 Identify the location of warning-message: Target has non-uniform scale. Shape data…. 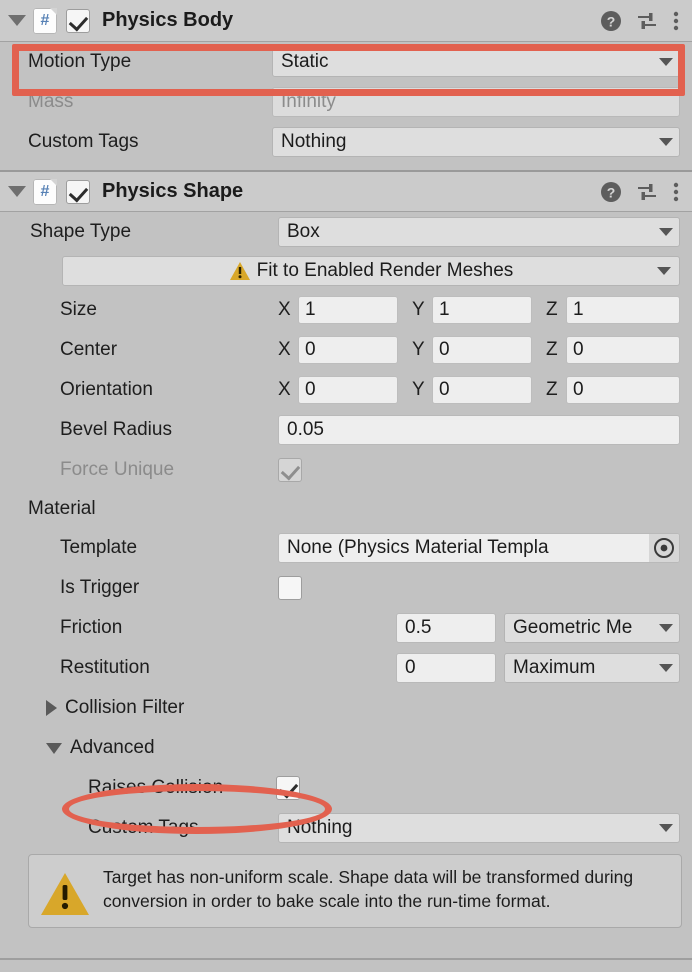
(368, 889).